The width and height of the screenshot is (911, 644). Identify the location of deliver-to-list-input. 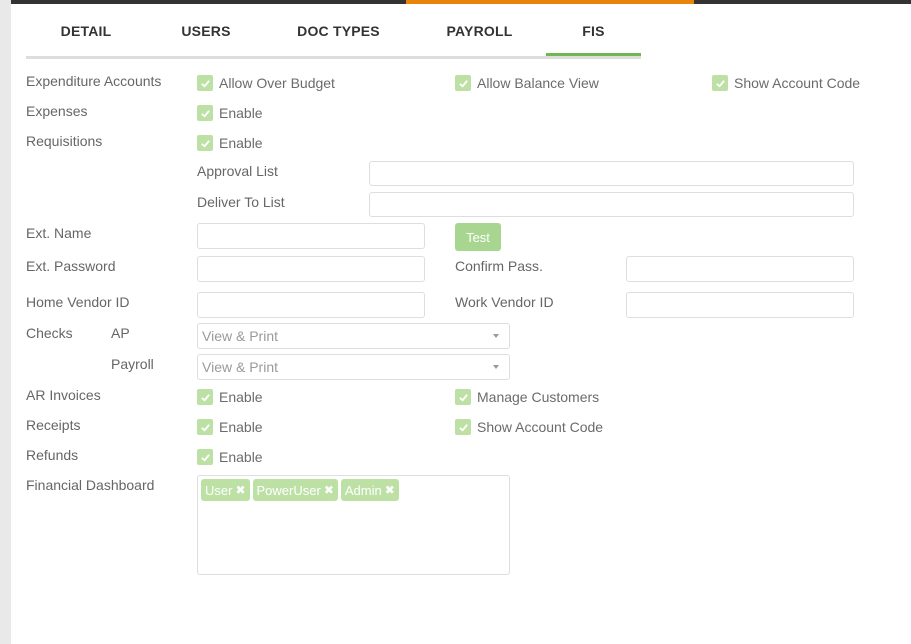
(611, 204).